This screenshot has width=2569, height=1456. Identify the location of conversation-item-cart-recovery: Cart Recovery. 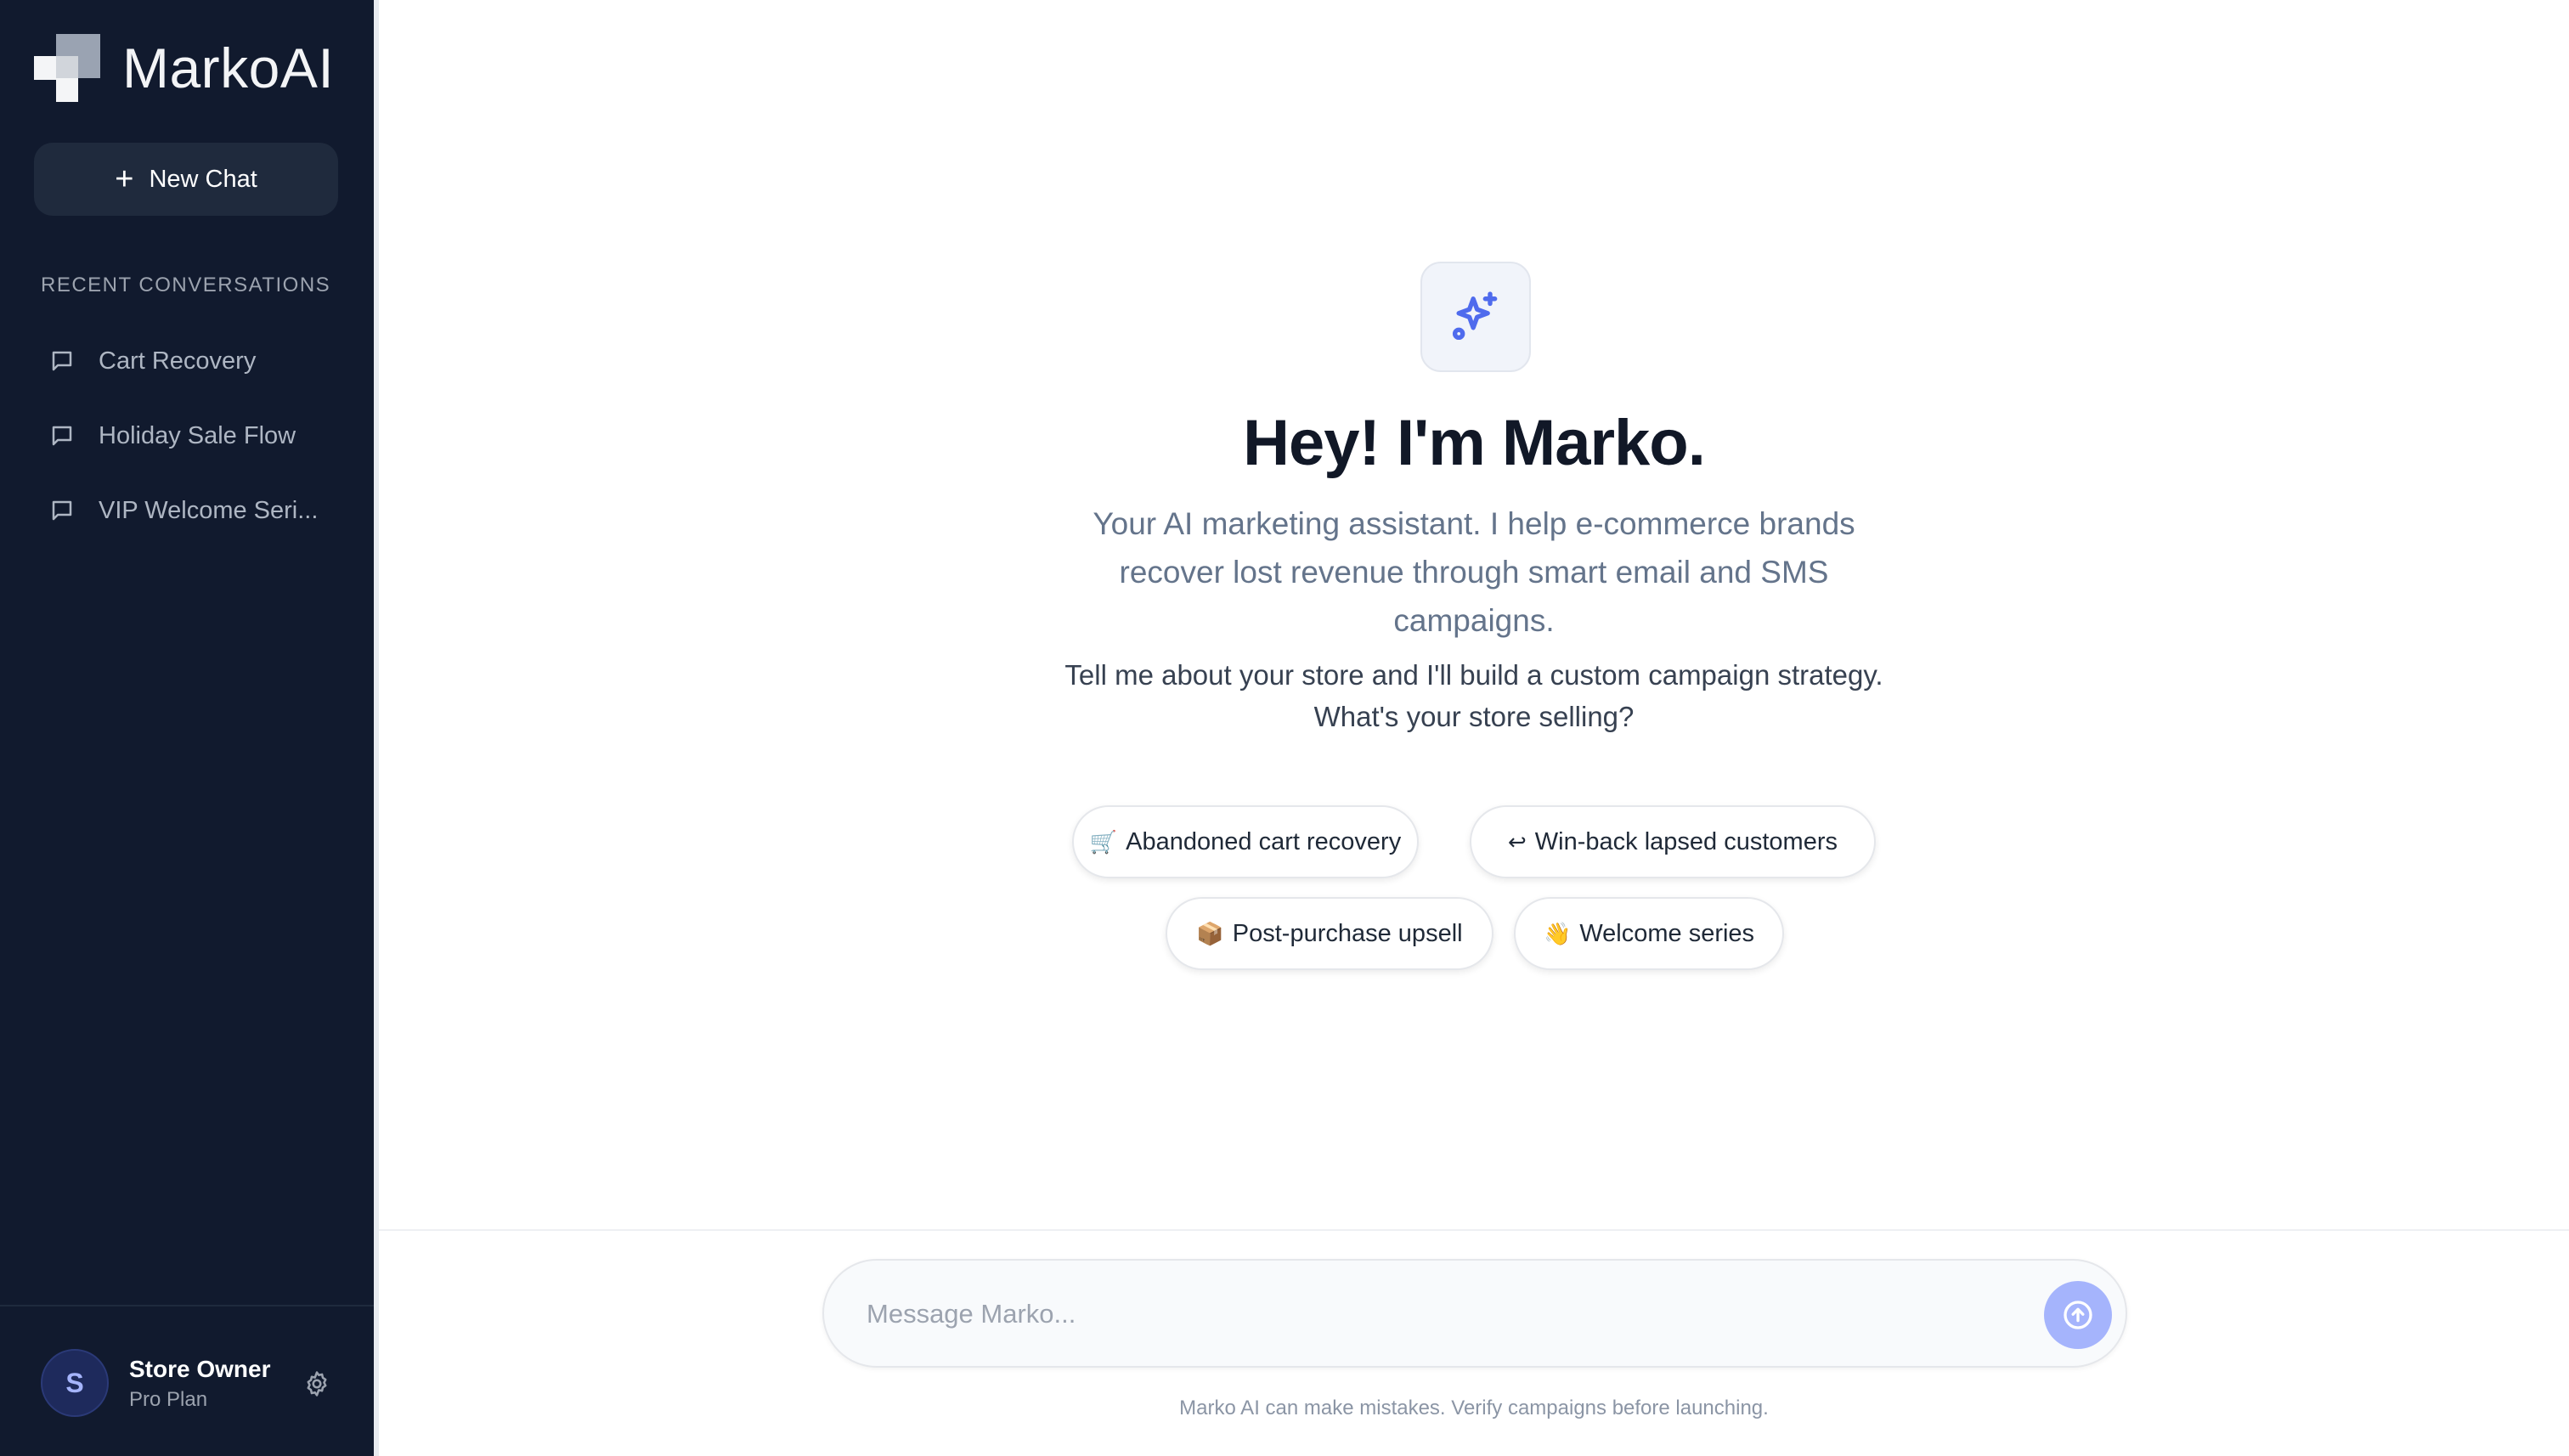
(187, 361).